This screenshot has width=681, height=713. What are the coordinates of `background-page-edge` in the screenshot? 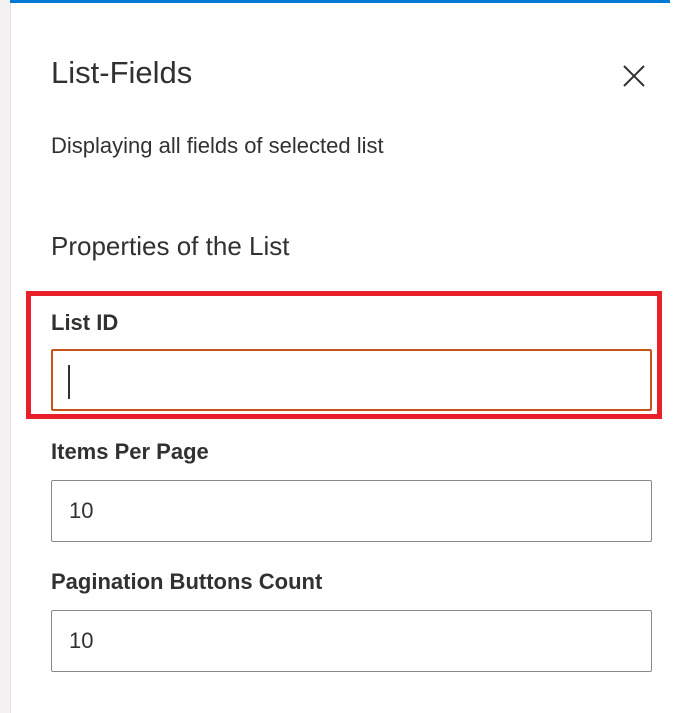 It's located at (5, 356).